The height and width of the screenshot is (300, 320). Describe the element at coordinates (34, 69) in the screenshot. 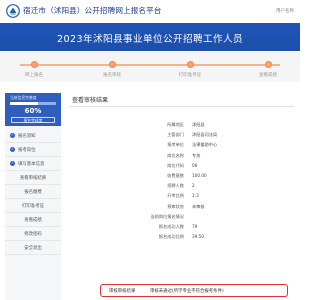

I see `step-online-registration: 网上报名` at that location.